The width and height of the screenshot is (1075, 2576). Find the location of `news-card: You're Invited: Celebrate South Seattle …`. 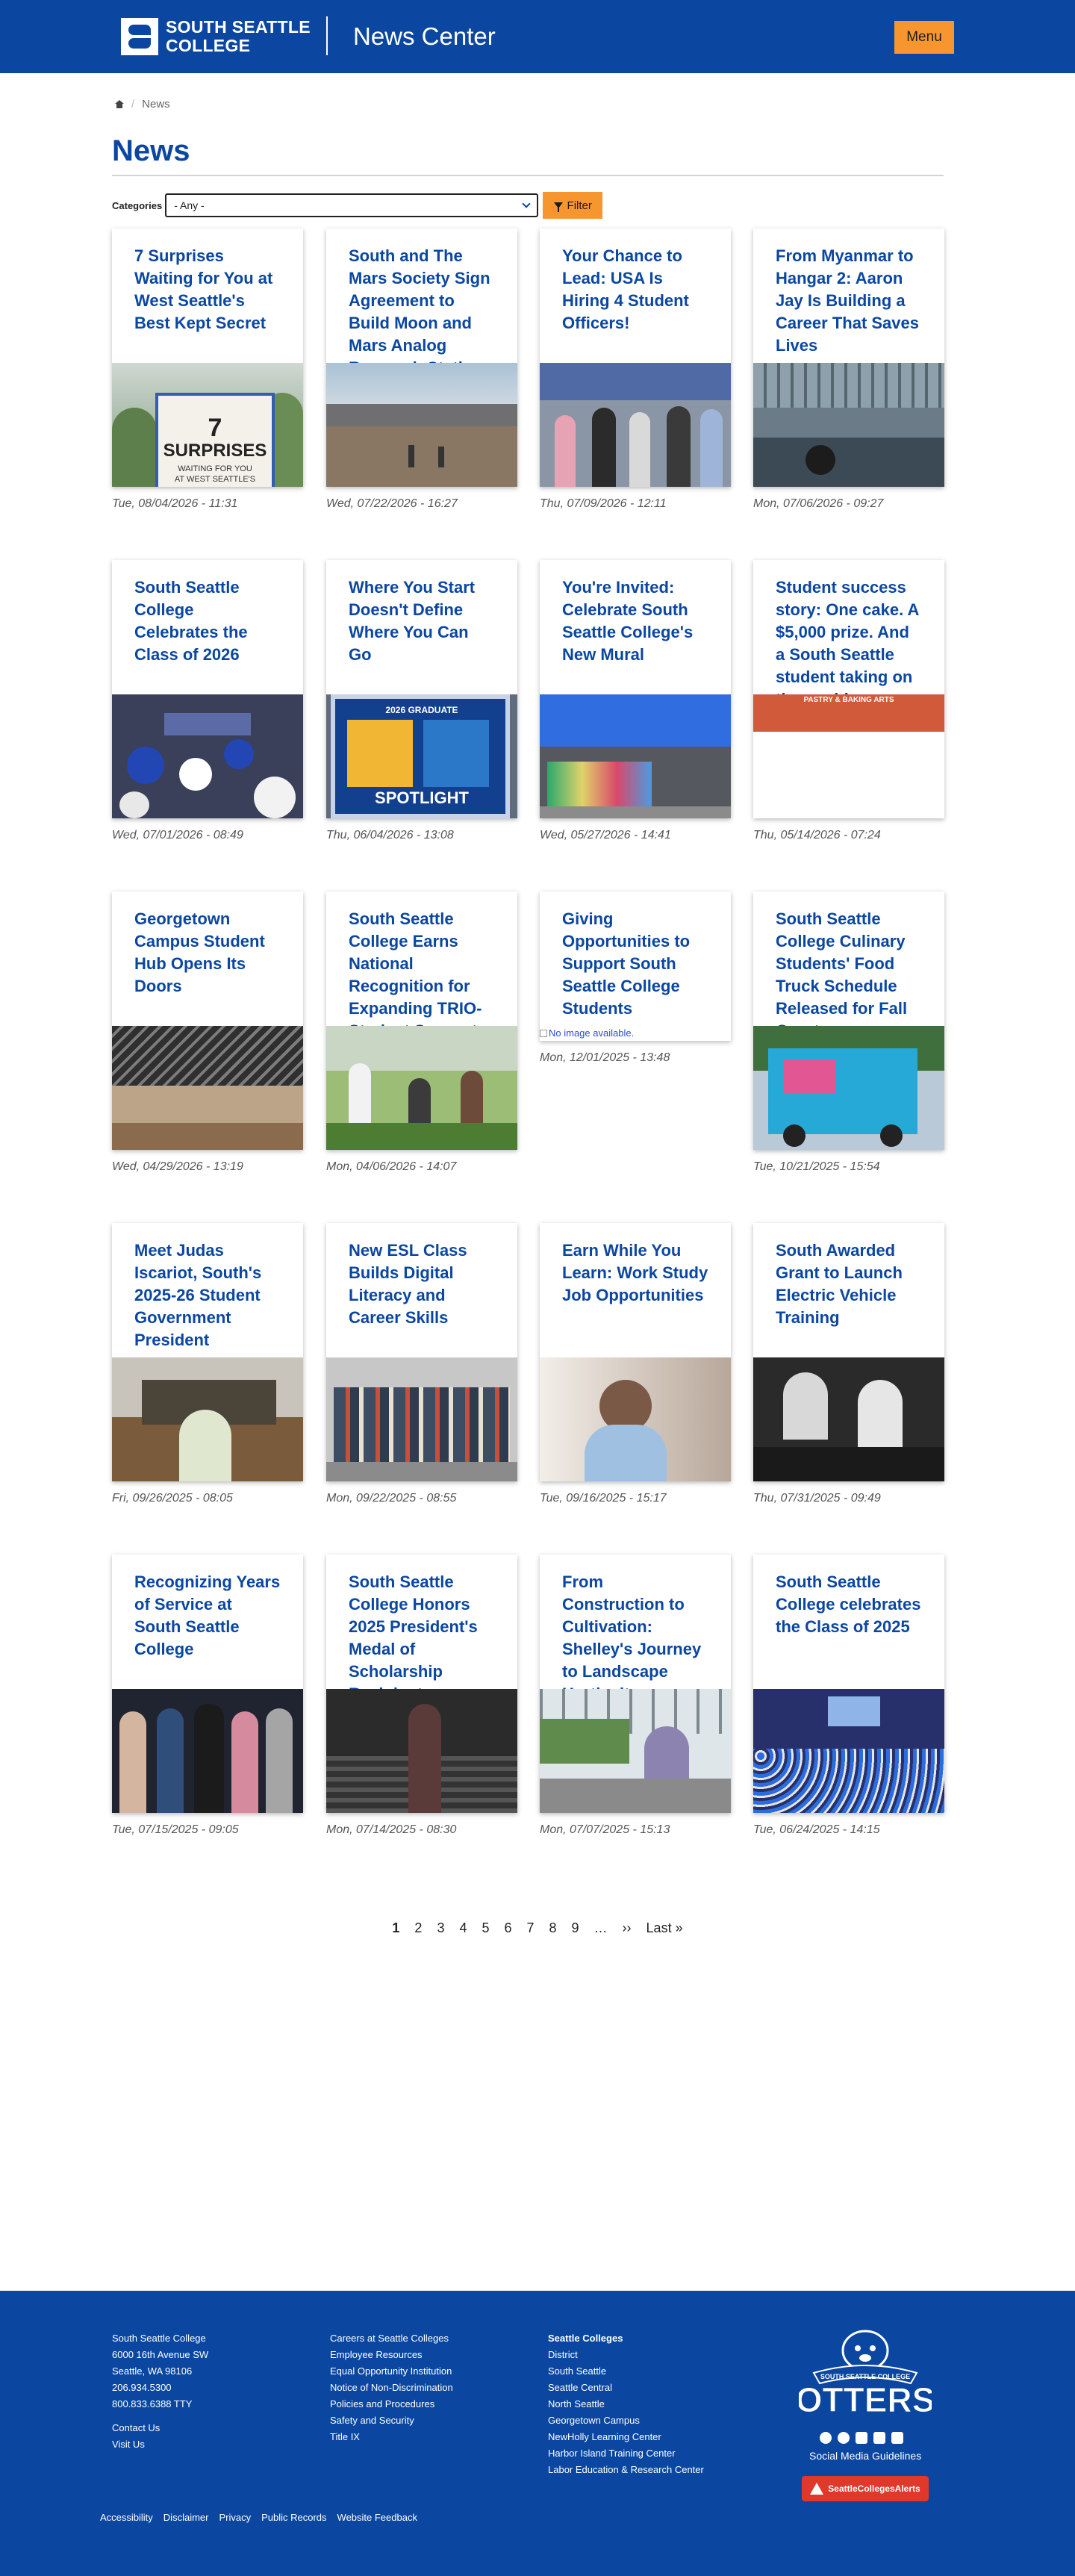

news-card: You're Invited: Celebrate South Seattle … is located at coordinates (635, 701).